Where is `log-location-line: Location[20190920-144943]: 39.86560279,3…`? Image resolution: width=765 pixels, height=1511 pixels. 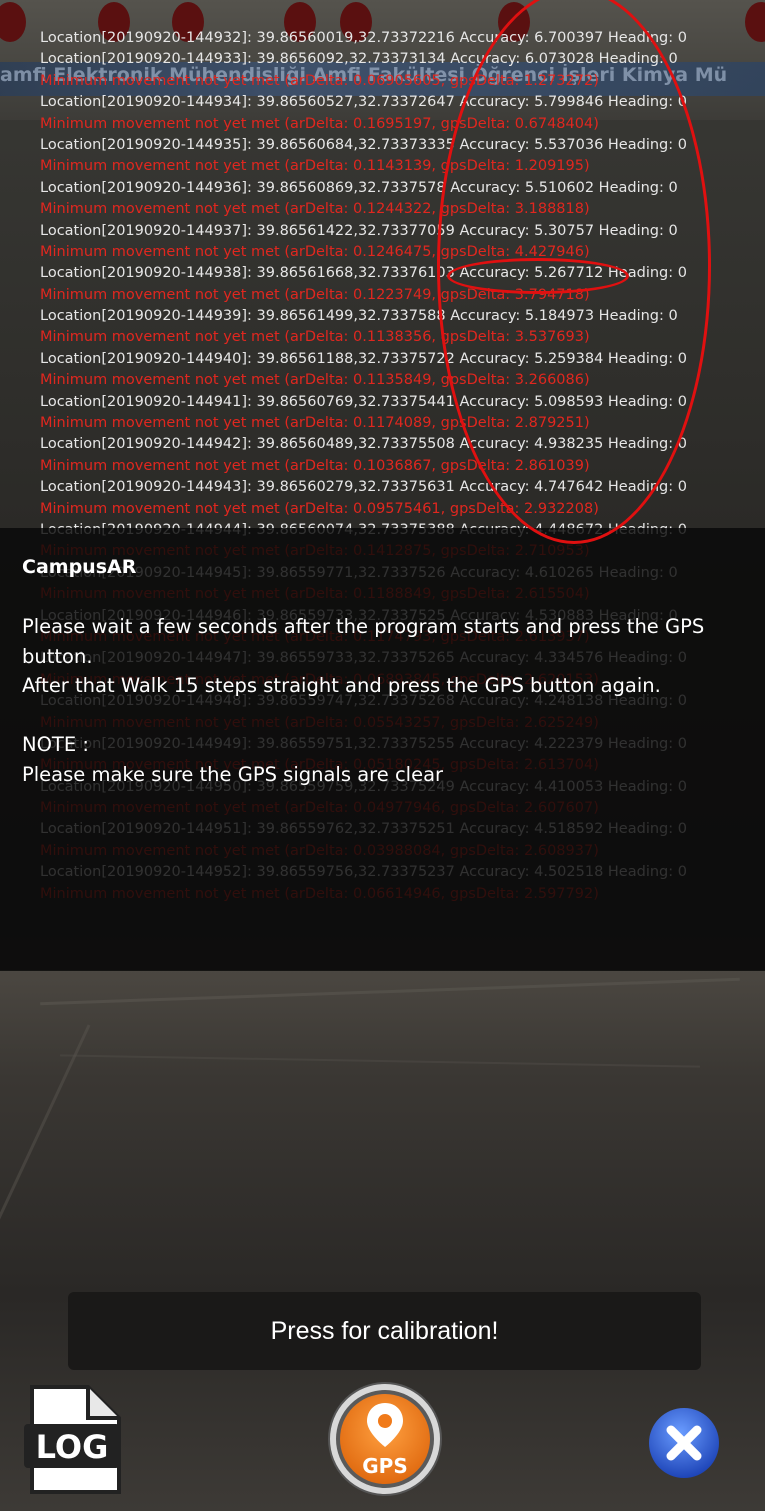 log-location-line: Location[20190920-144943]: 39.86560279,3… is located at coordinates (363, 487).